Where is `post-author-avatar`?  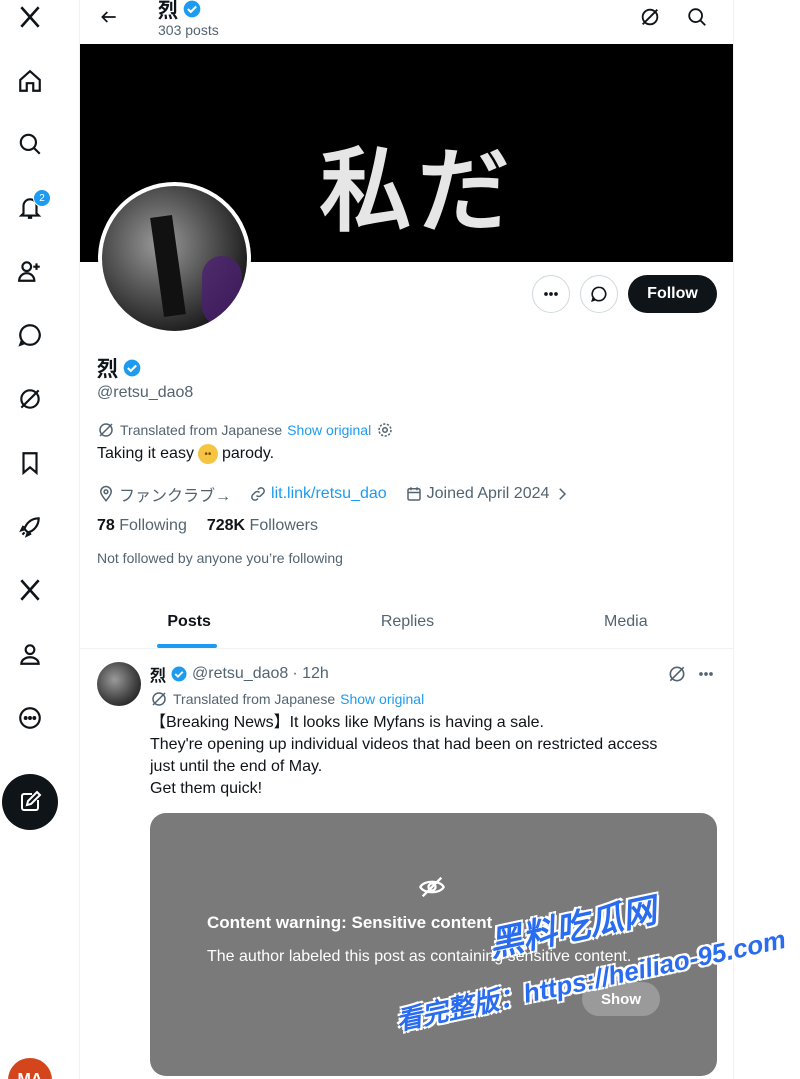 post-author-avatar is located at coordinates (119, 684).